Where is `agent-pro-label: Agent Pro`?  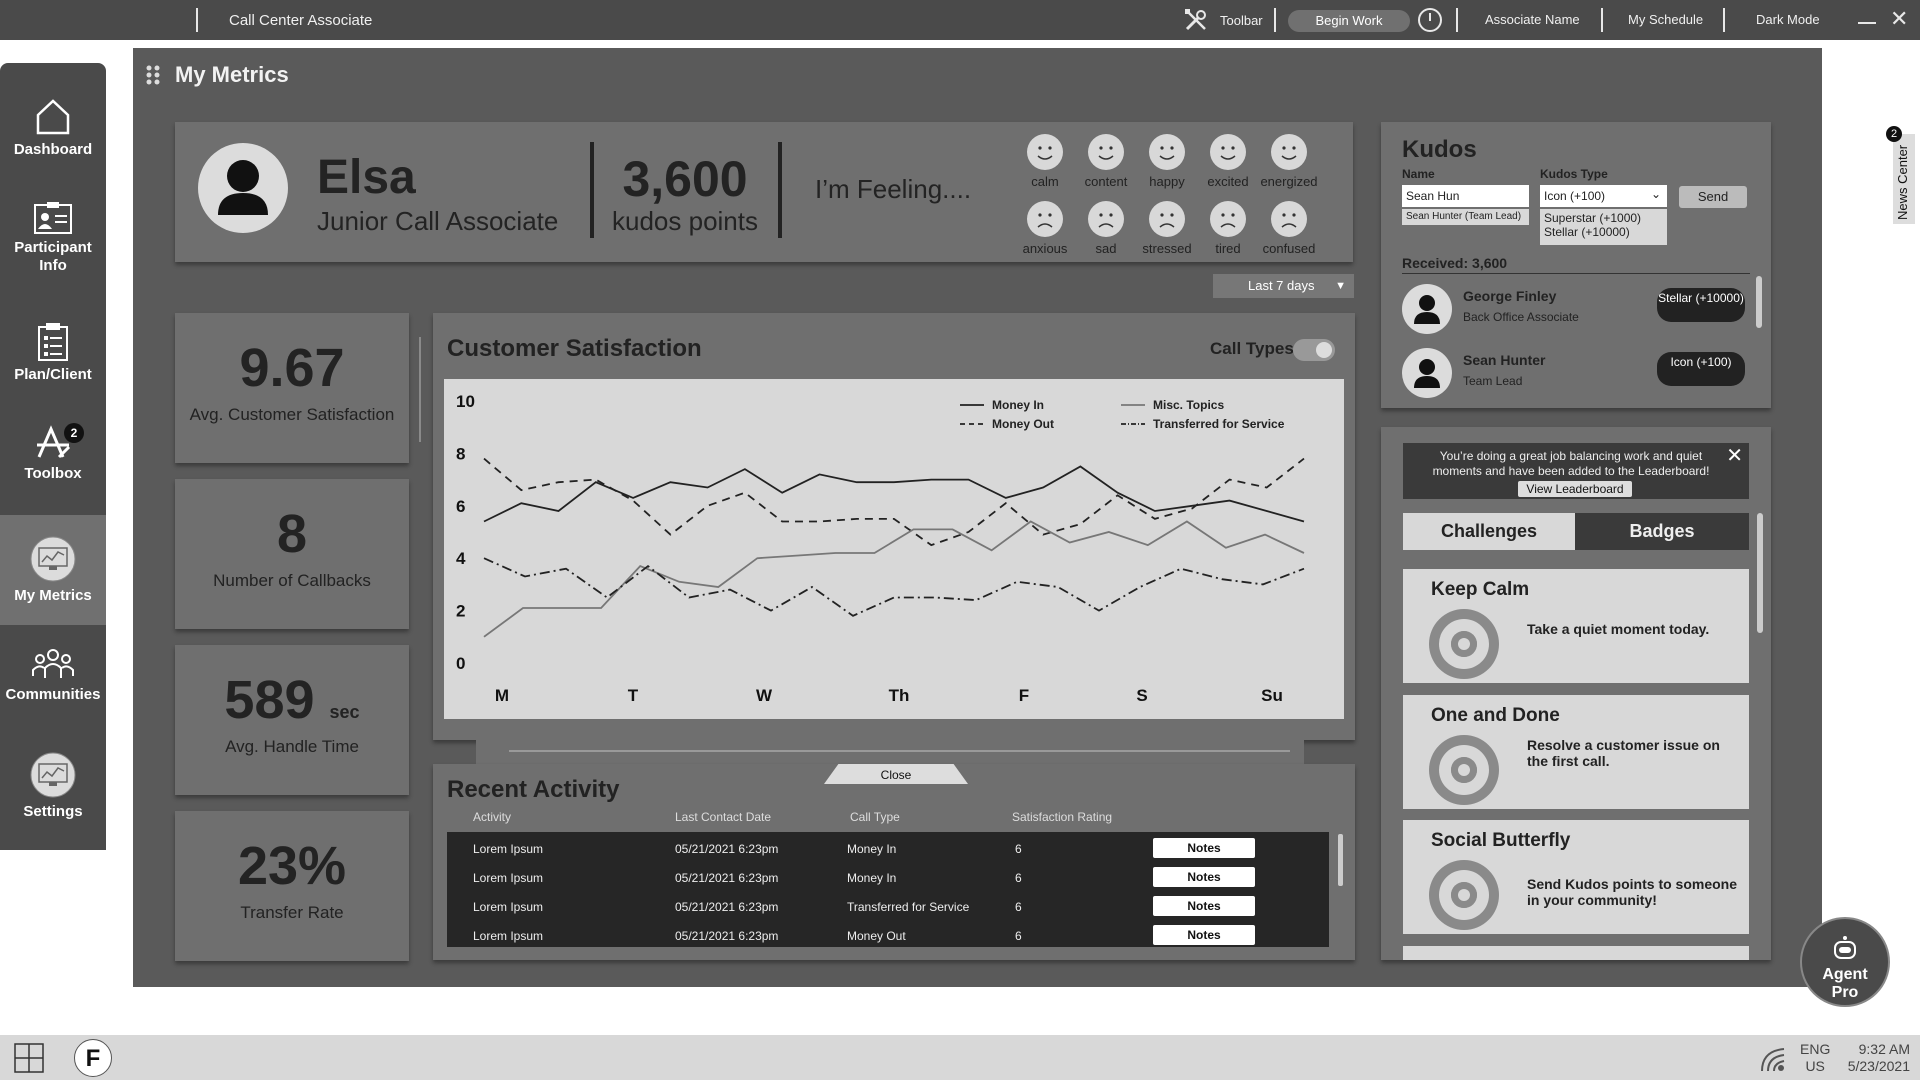
agent-pro-label: Agent Pro is located at coordinates (1845, 983).